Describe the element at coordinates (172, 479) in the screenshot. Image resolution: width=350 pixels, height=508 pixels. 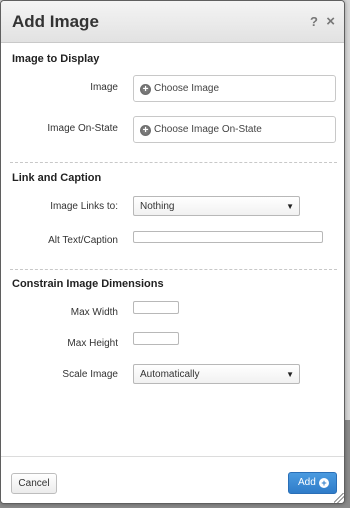
I see `dialog-footer: Cancel Add +` at that location.